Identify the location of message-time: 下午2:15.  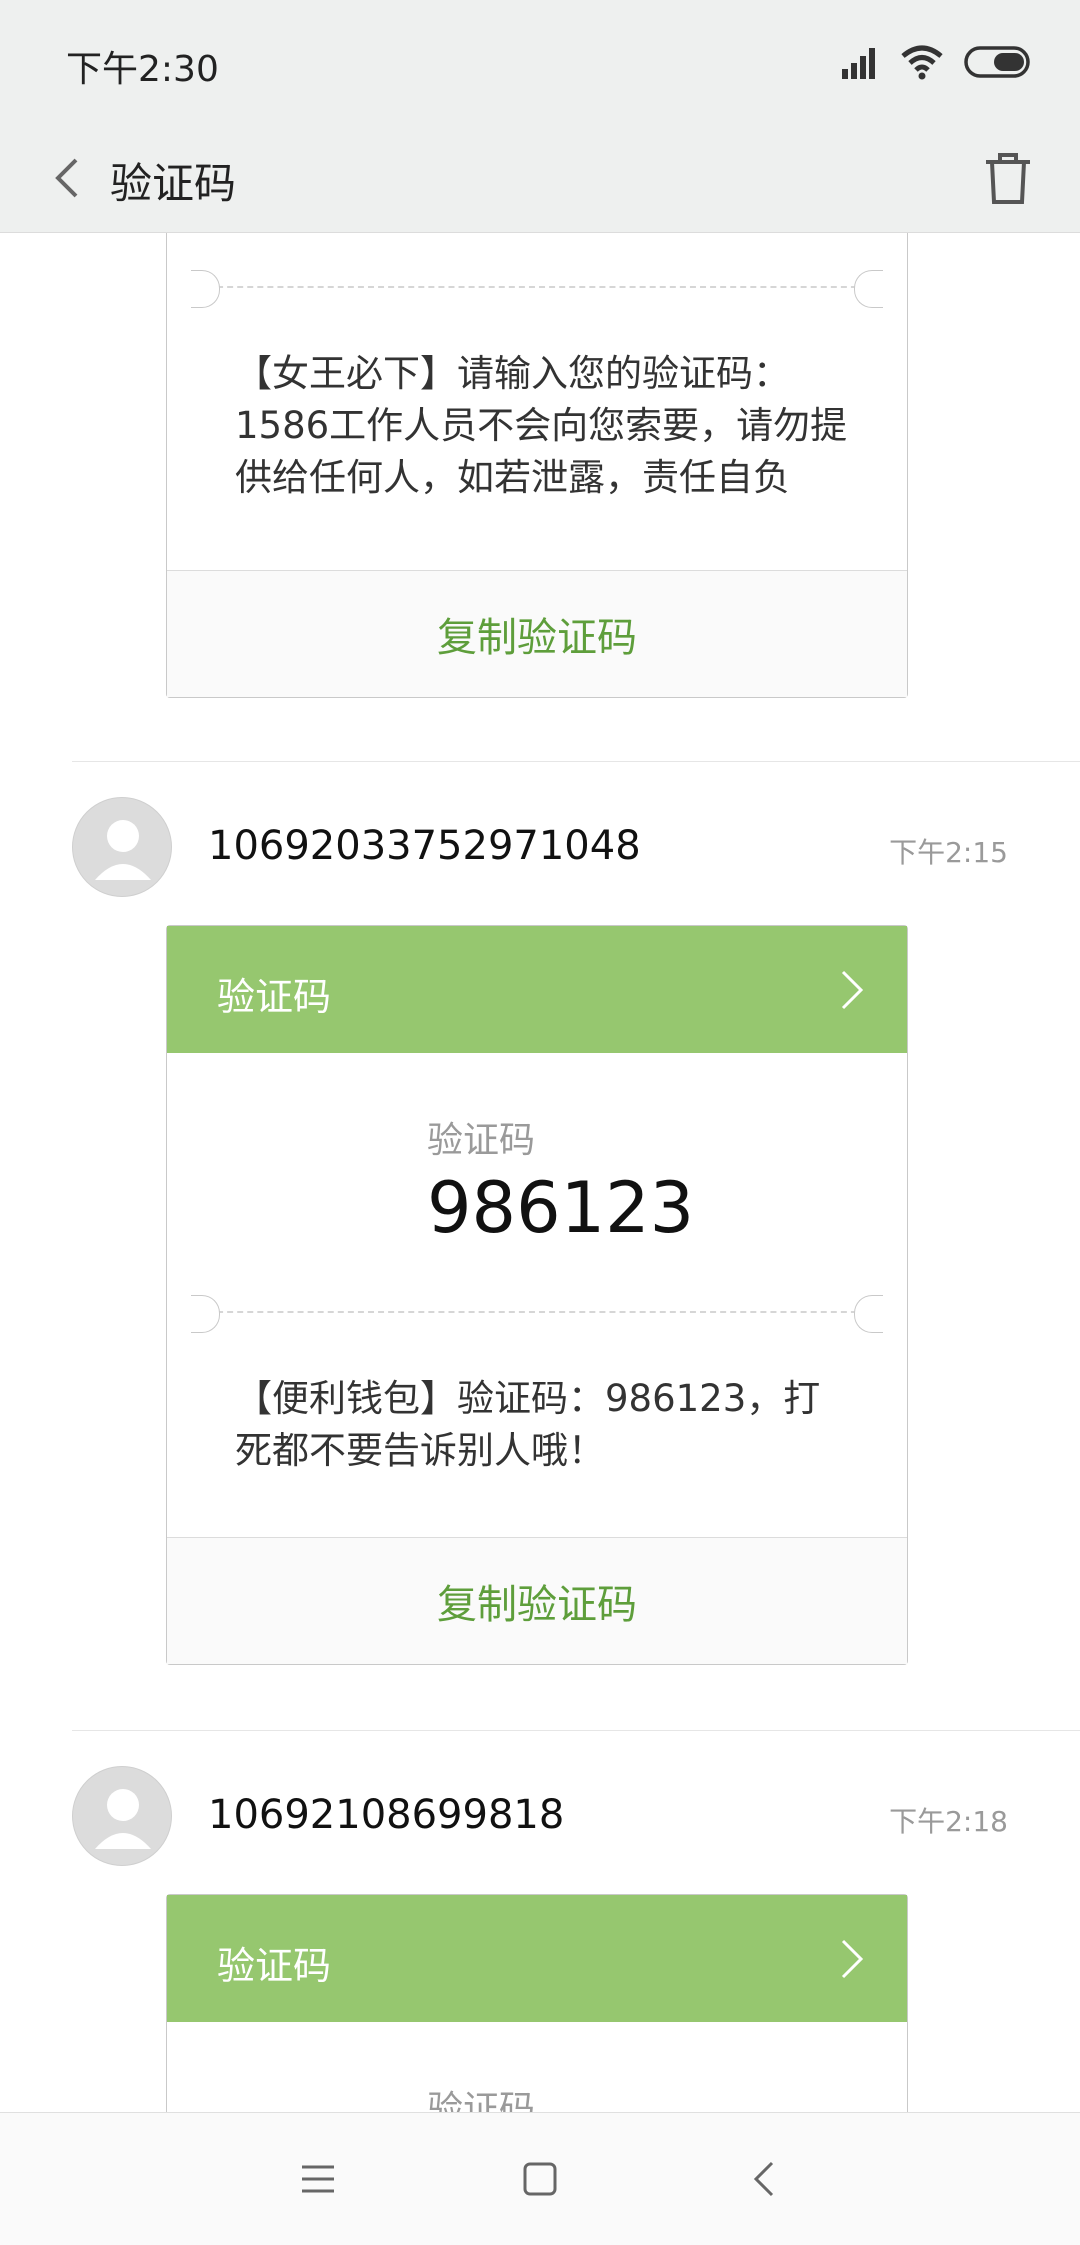
(948, 852).